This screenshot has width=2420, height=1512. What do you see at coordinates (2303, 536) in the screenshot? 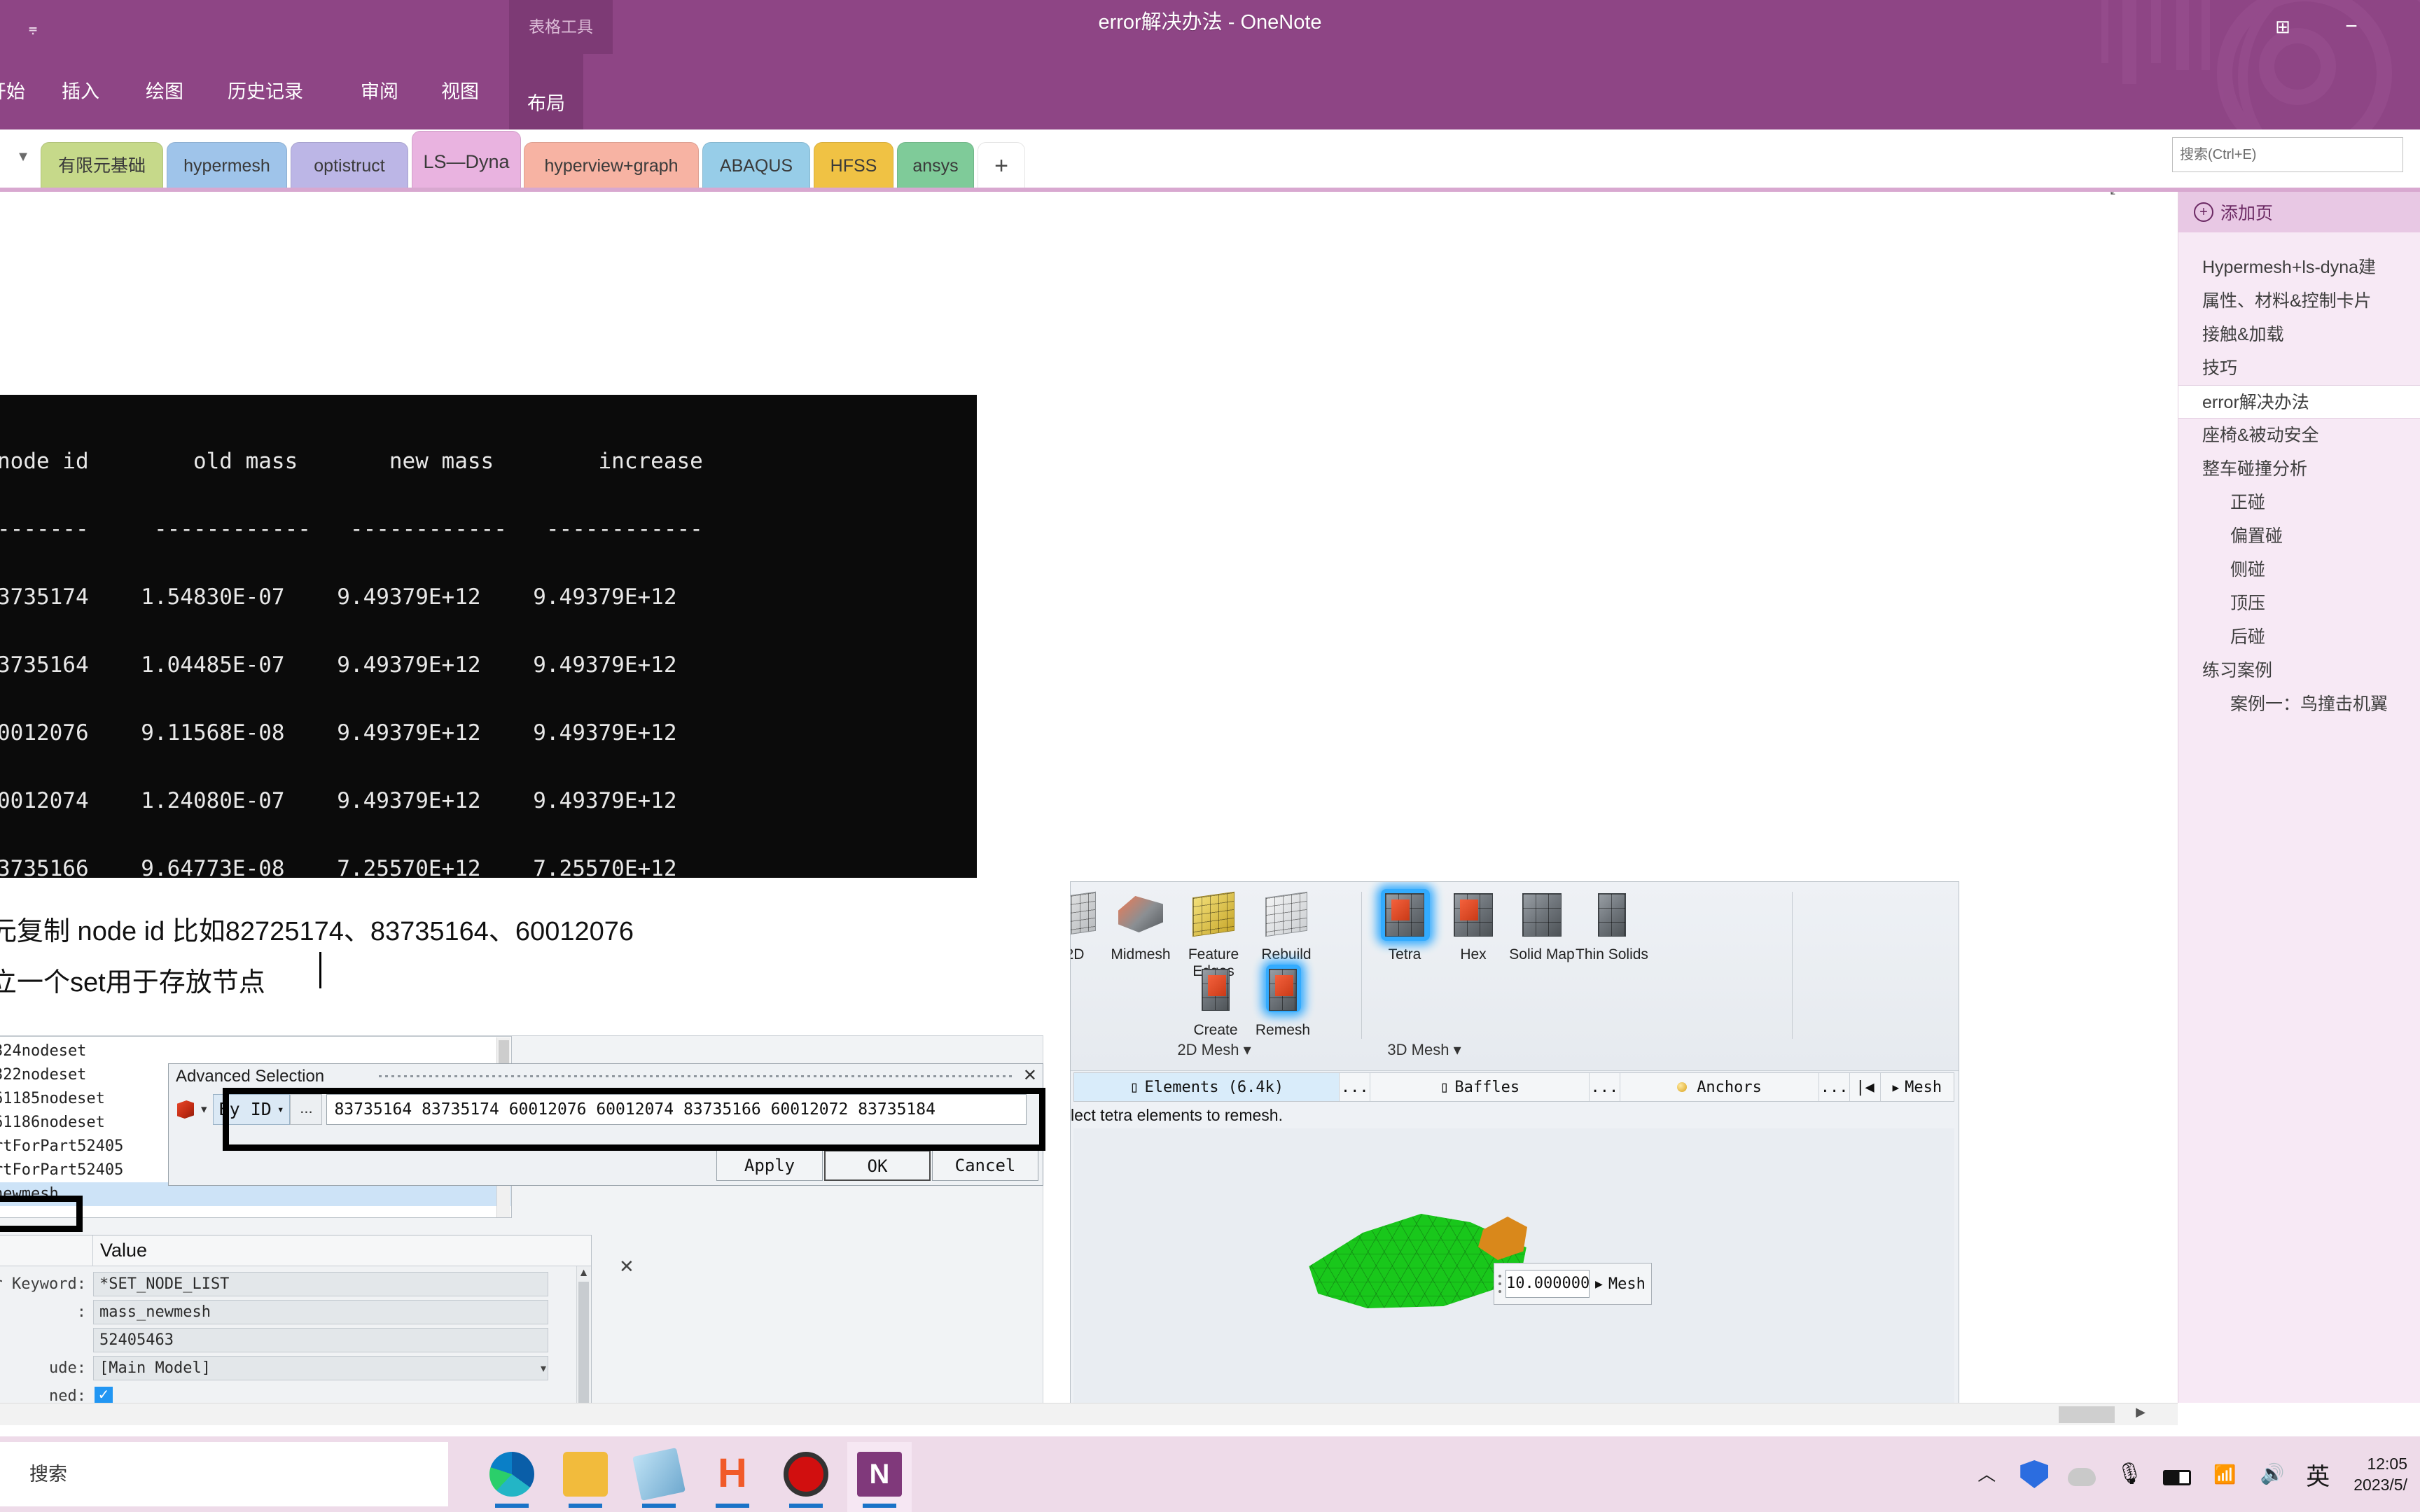
I see `page-item-offset-crash: 偏置碰` at bounding box center [2303, 536].